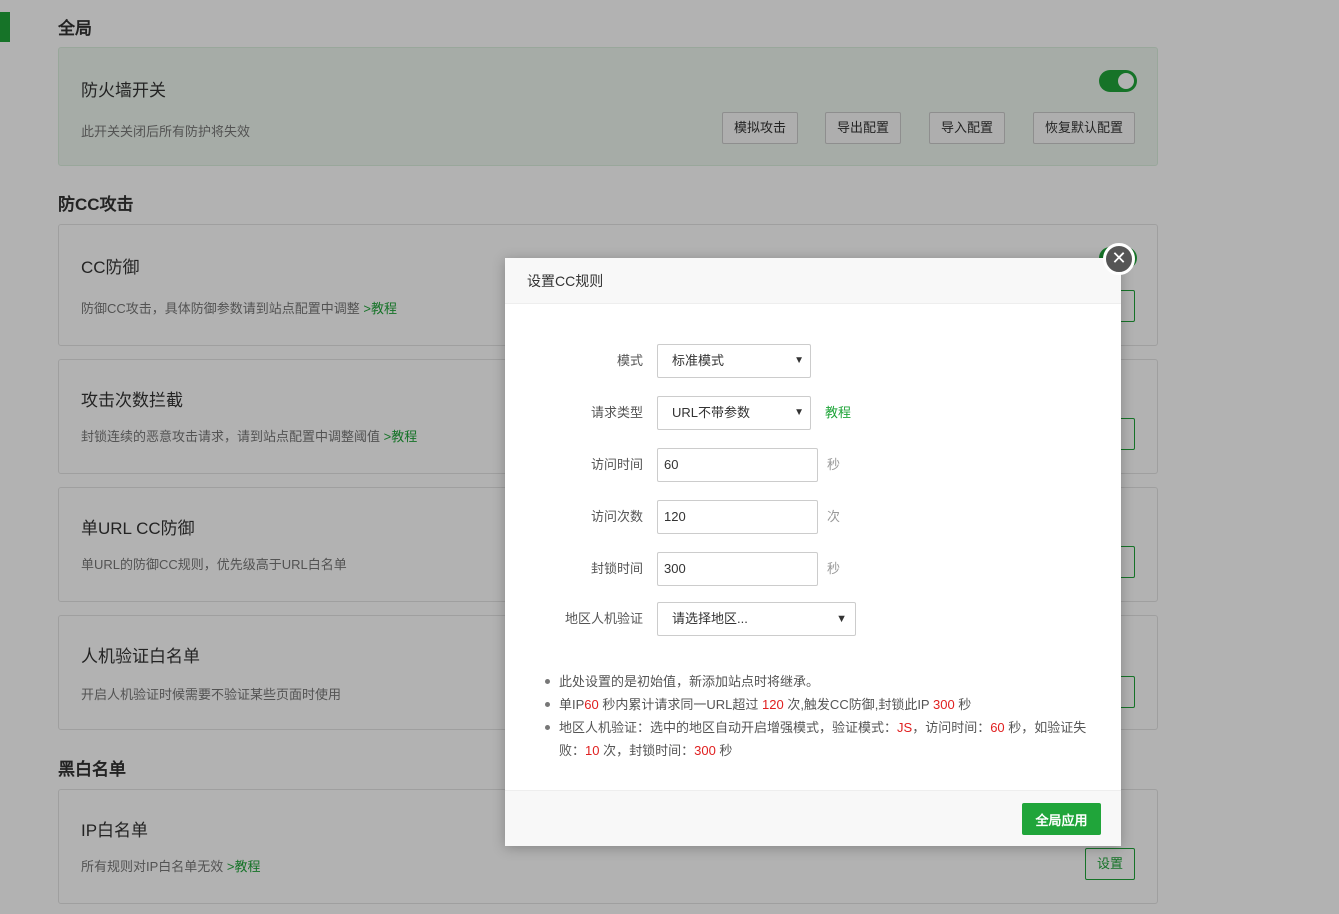 This screenshot has width=1339, height=914. What do you see at coordinates (841, 619) in the screenshot?
I see `triangle-down-icon: ▼` at bounding box center [841, 619].